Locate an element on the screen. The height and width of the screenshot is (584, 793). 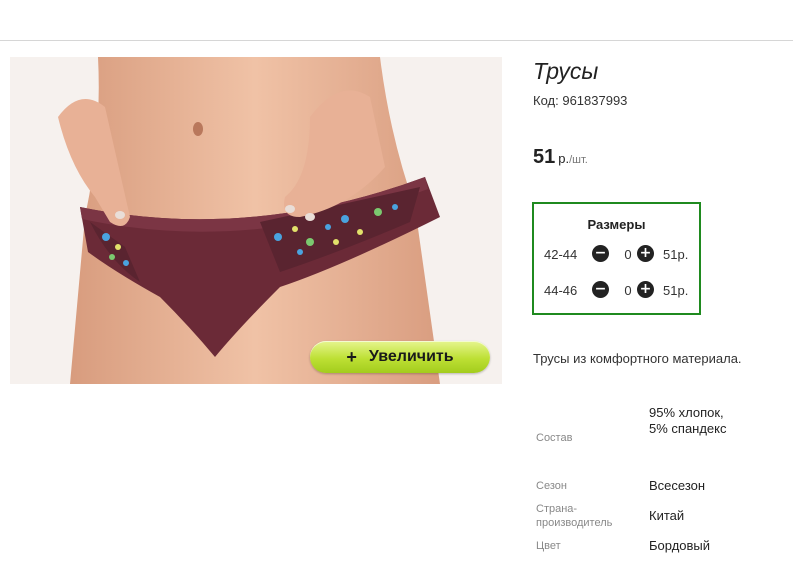
product-code-label: Код: is located at coordinates (546, 100).